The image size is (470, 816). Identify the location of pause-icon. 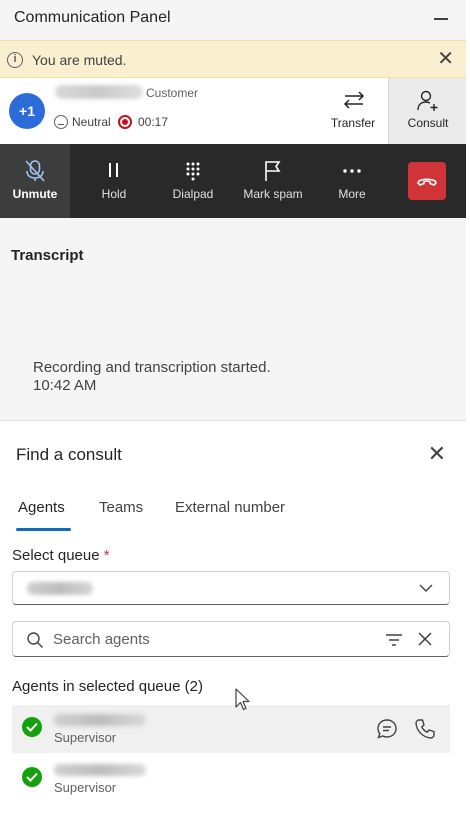
(113, 170).